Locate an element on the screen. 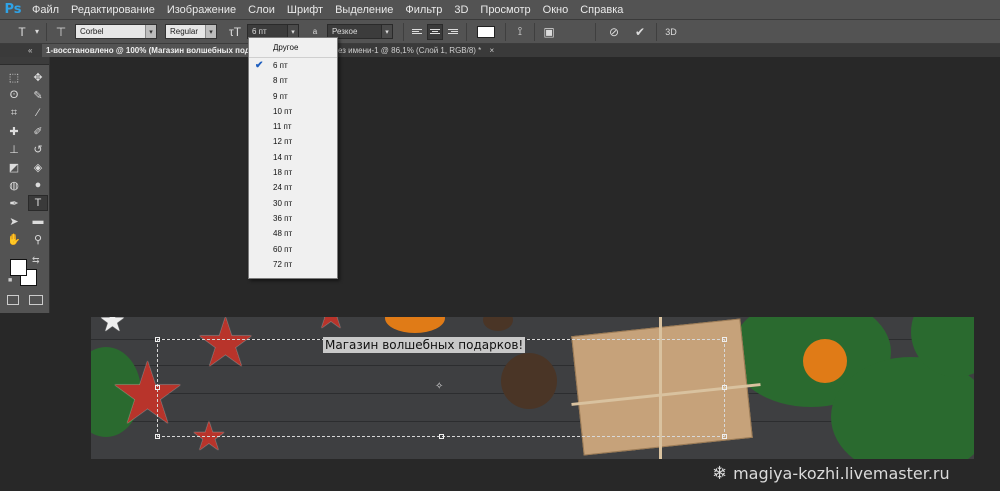  zoom-tool-icon: ⚲ is located at coordinates (38, 239).